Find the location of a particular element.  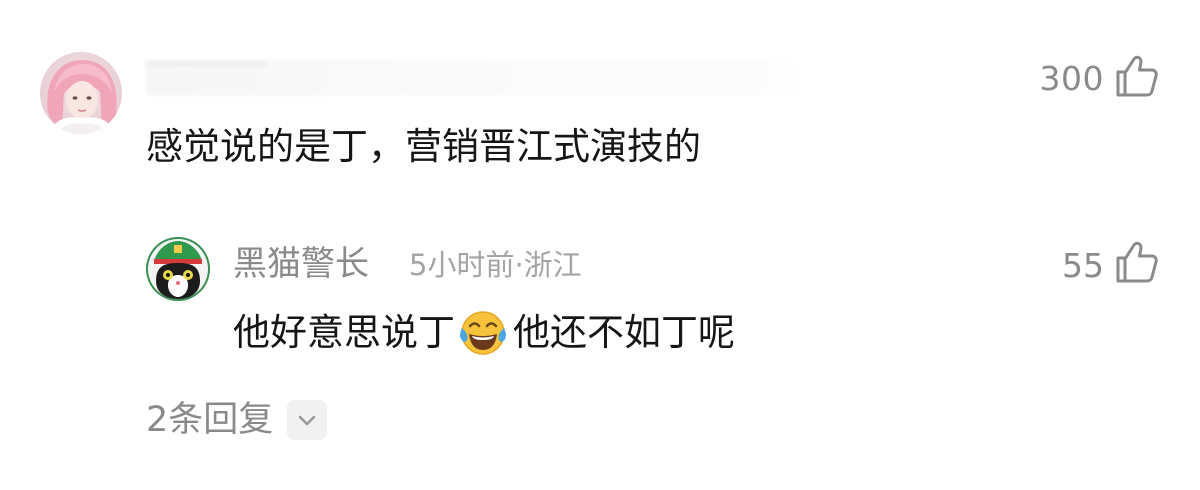

expand-replies-button: 2条回复 is located at coordinates (237, 420).